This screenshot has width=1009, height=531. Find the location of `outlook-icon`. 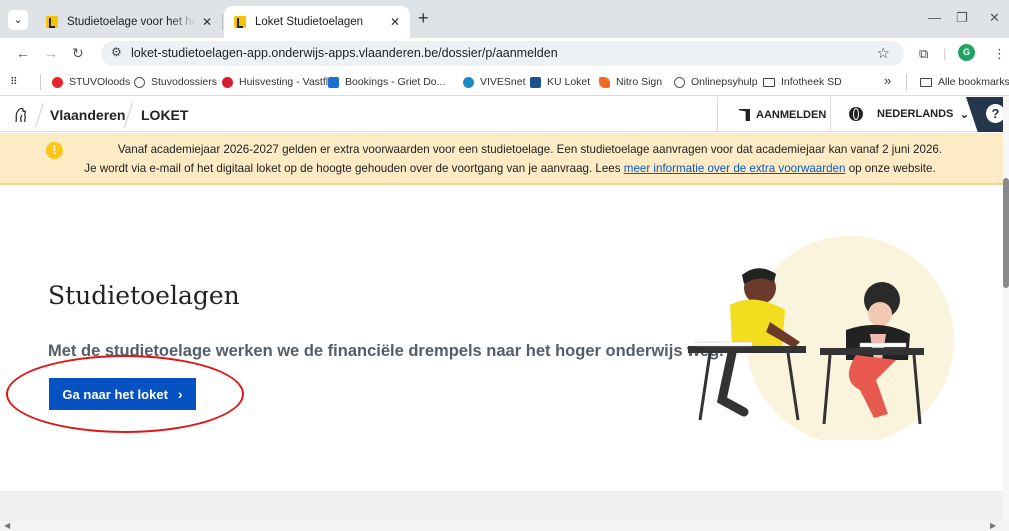

outlook-icon is located at coordinates (333, 82).